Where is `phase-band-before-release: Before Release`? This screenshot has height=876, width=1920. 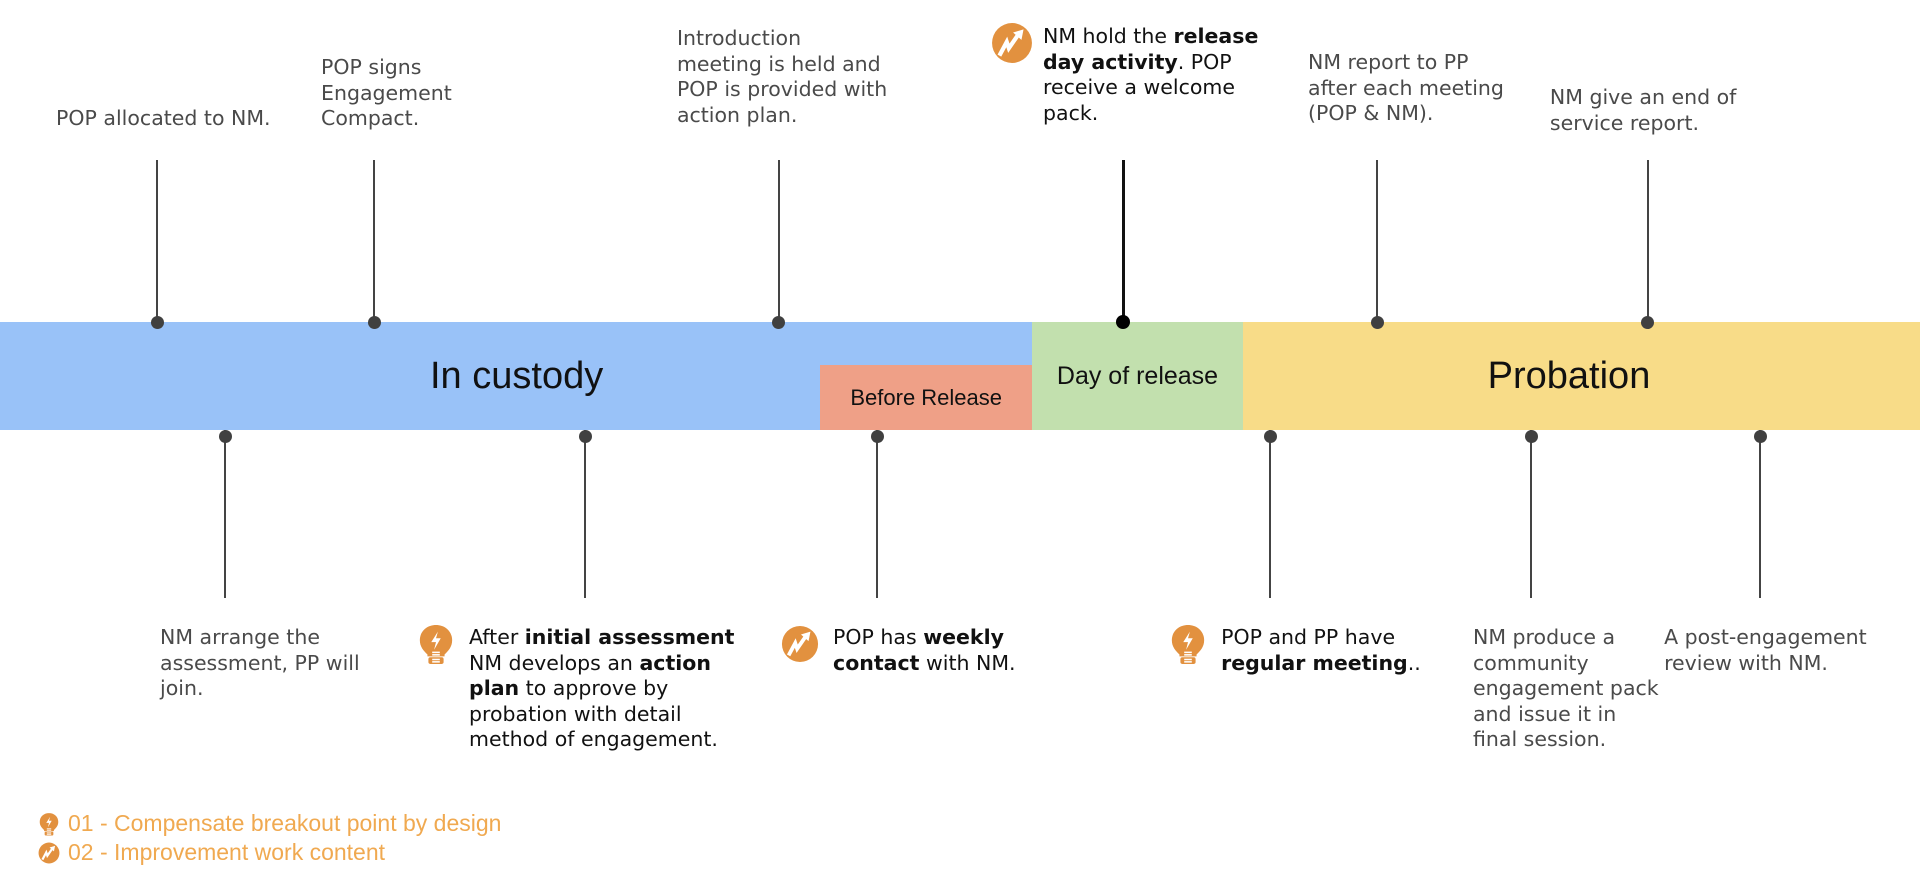
phase-band-before-release: Before Release is located at coordinates (926, 397).